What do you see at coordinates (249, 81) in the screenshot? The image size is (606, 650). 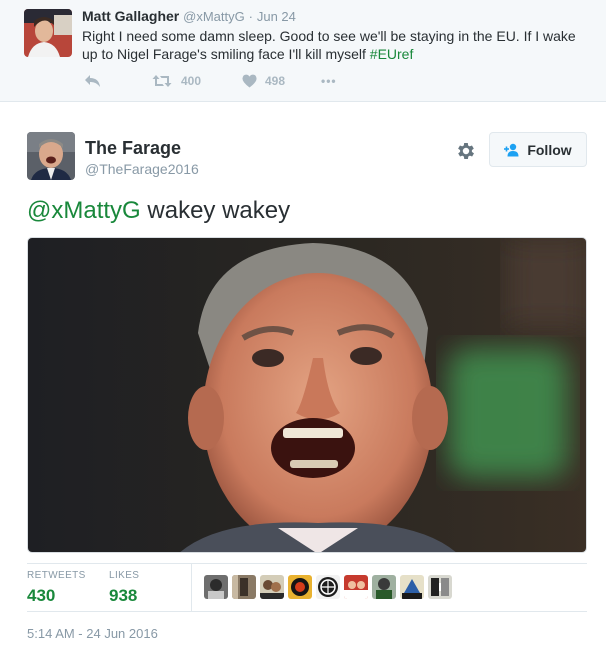 I see `heart-icon` at bounding box center [249, 81].